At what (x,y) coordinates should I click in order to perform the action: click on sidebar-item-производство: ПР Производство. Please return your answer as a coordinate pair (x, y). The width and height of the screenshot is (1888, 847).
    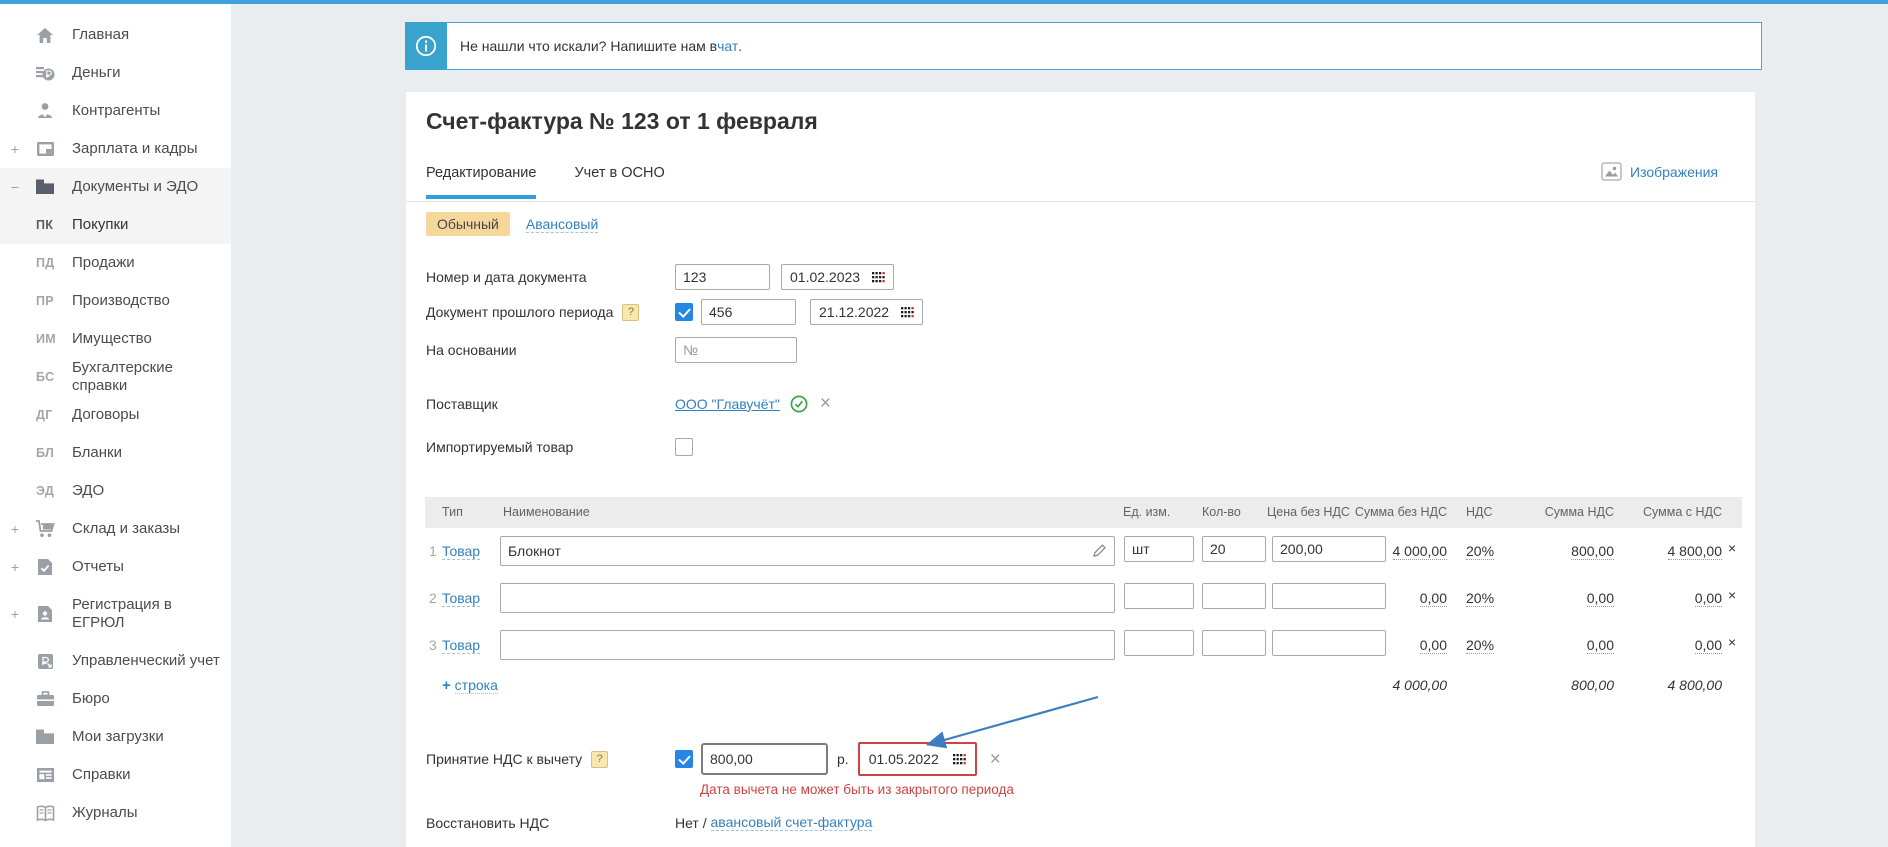
    Looking at the image, I should click on (115, 301).